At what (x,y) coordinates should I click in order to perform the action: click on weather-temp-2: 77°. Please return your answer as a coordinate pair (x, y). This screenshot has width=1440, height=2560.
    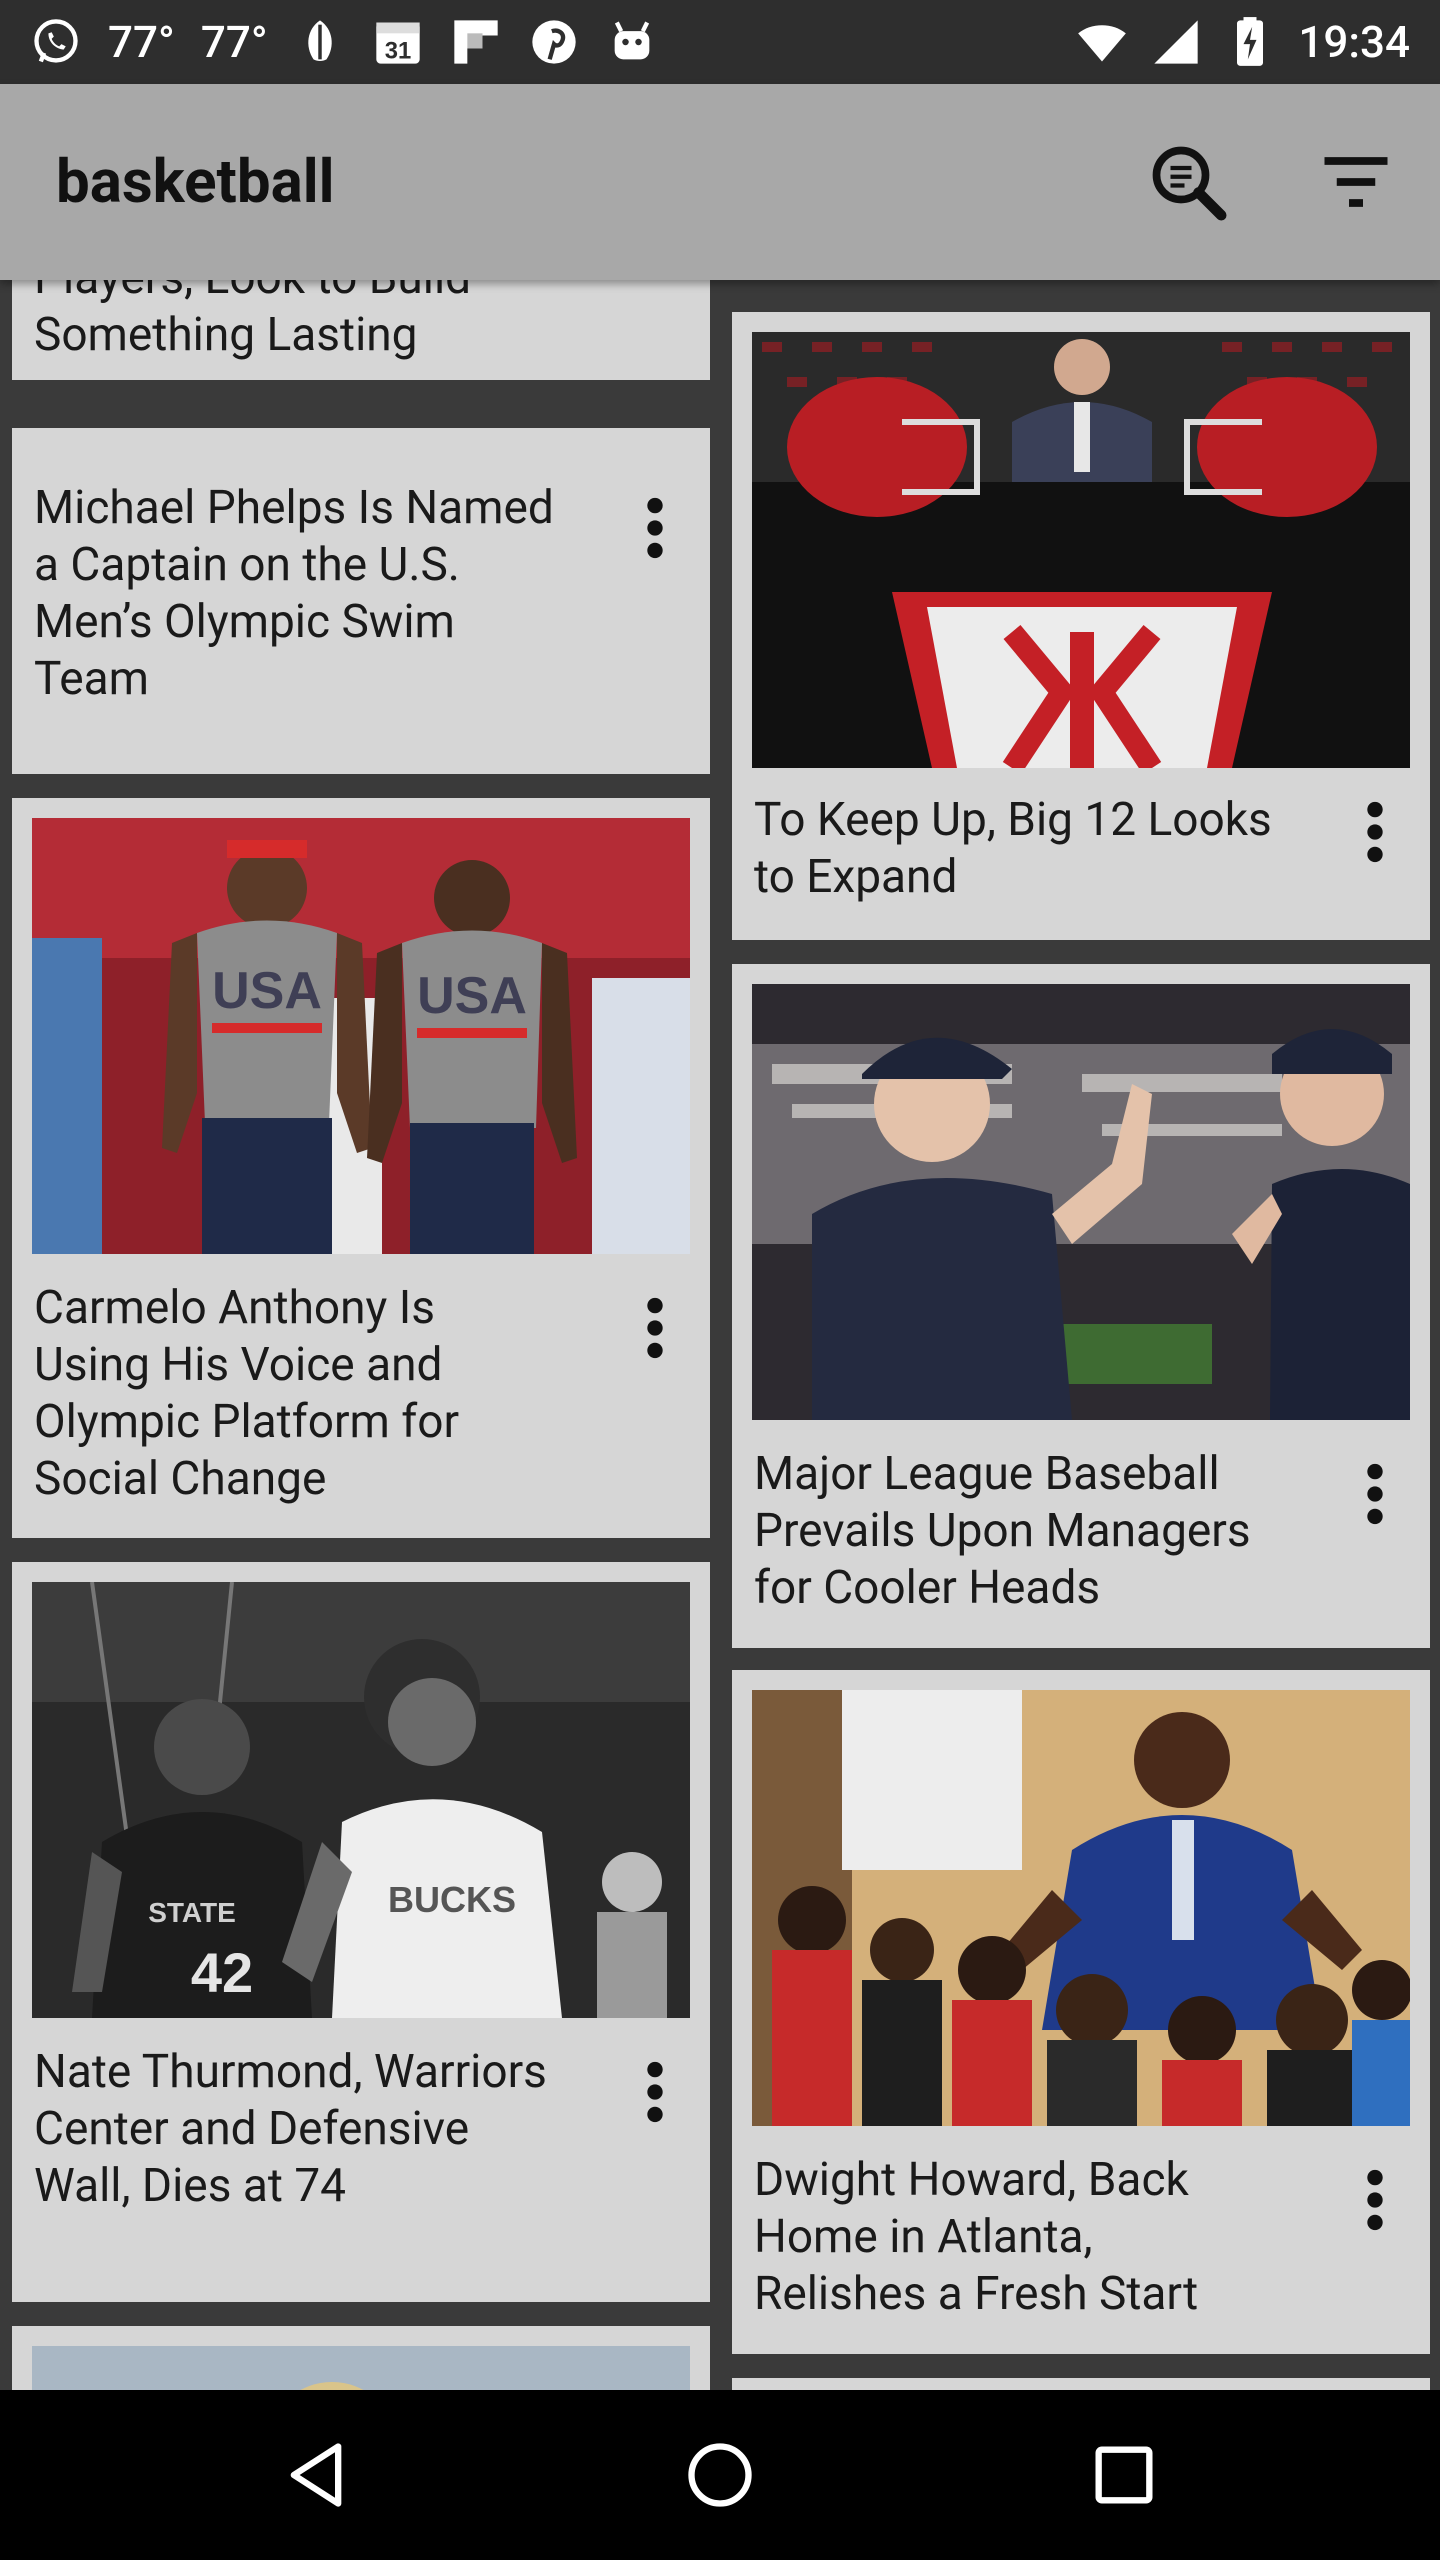
    Looking at the image, I should click on (234, 42).